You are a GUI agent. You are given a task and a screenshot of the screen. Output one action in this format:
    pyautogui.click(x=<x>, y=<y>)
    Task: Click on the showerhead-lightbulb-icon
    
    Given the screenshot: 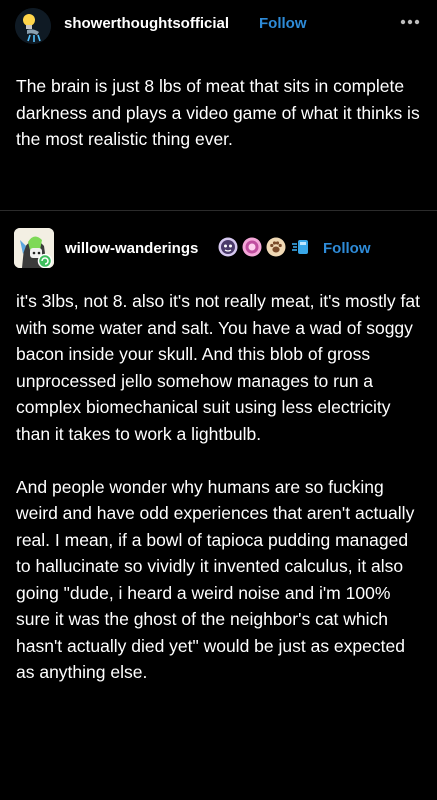 What is the action you would take?
    pyautogui.click(x=33, y=26)
    